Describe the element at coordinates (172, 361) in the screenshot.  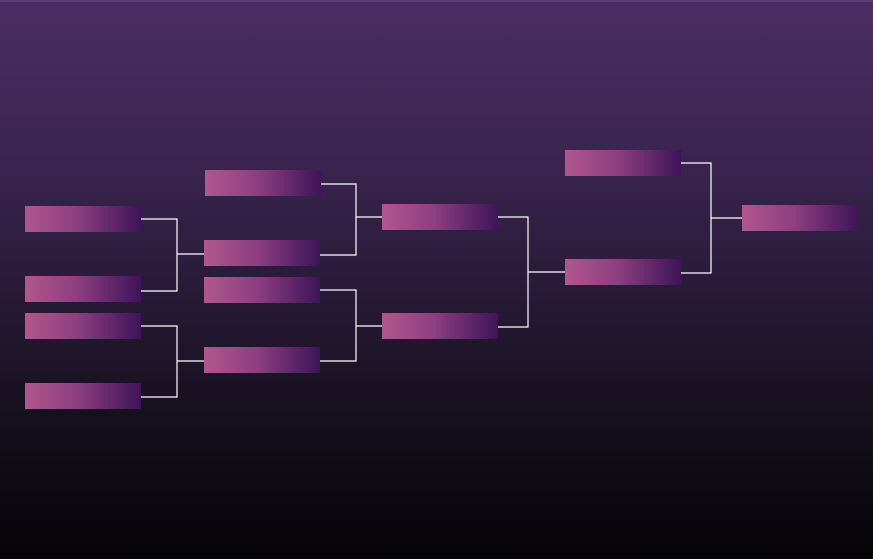
I see `round-1-connector-b` at that location.